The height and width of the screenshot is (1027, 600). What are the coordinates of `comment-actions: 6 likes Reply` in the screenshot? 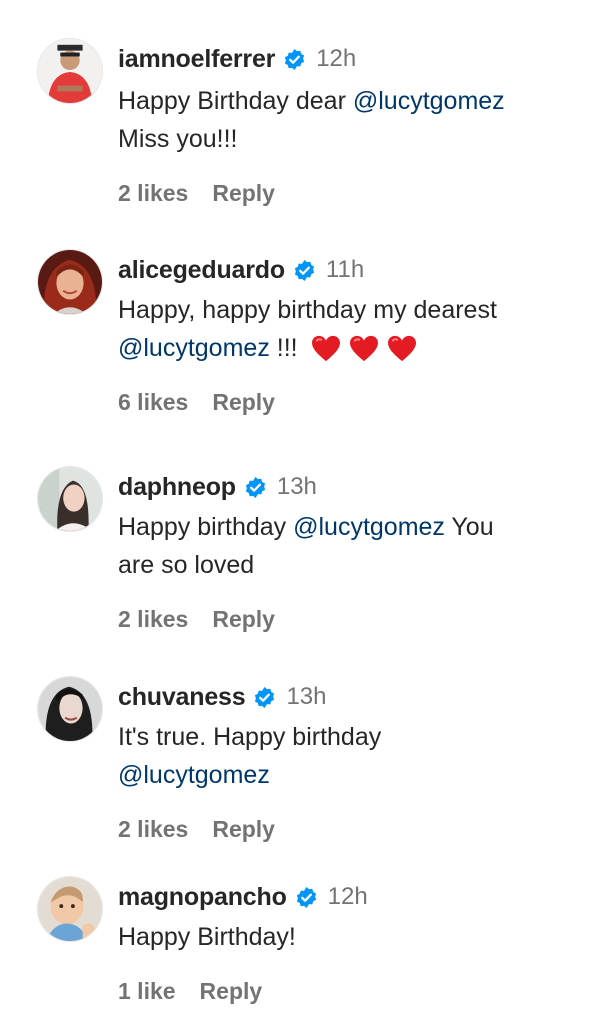 It's located at (353, 402).